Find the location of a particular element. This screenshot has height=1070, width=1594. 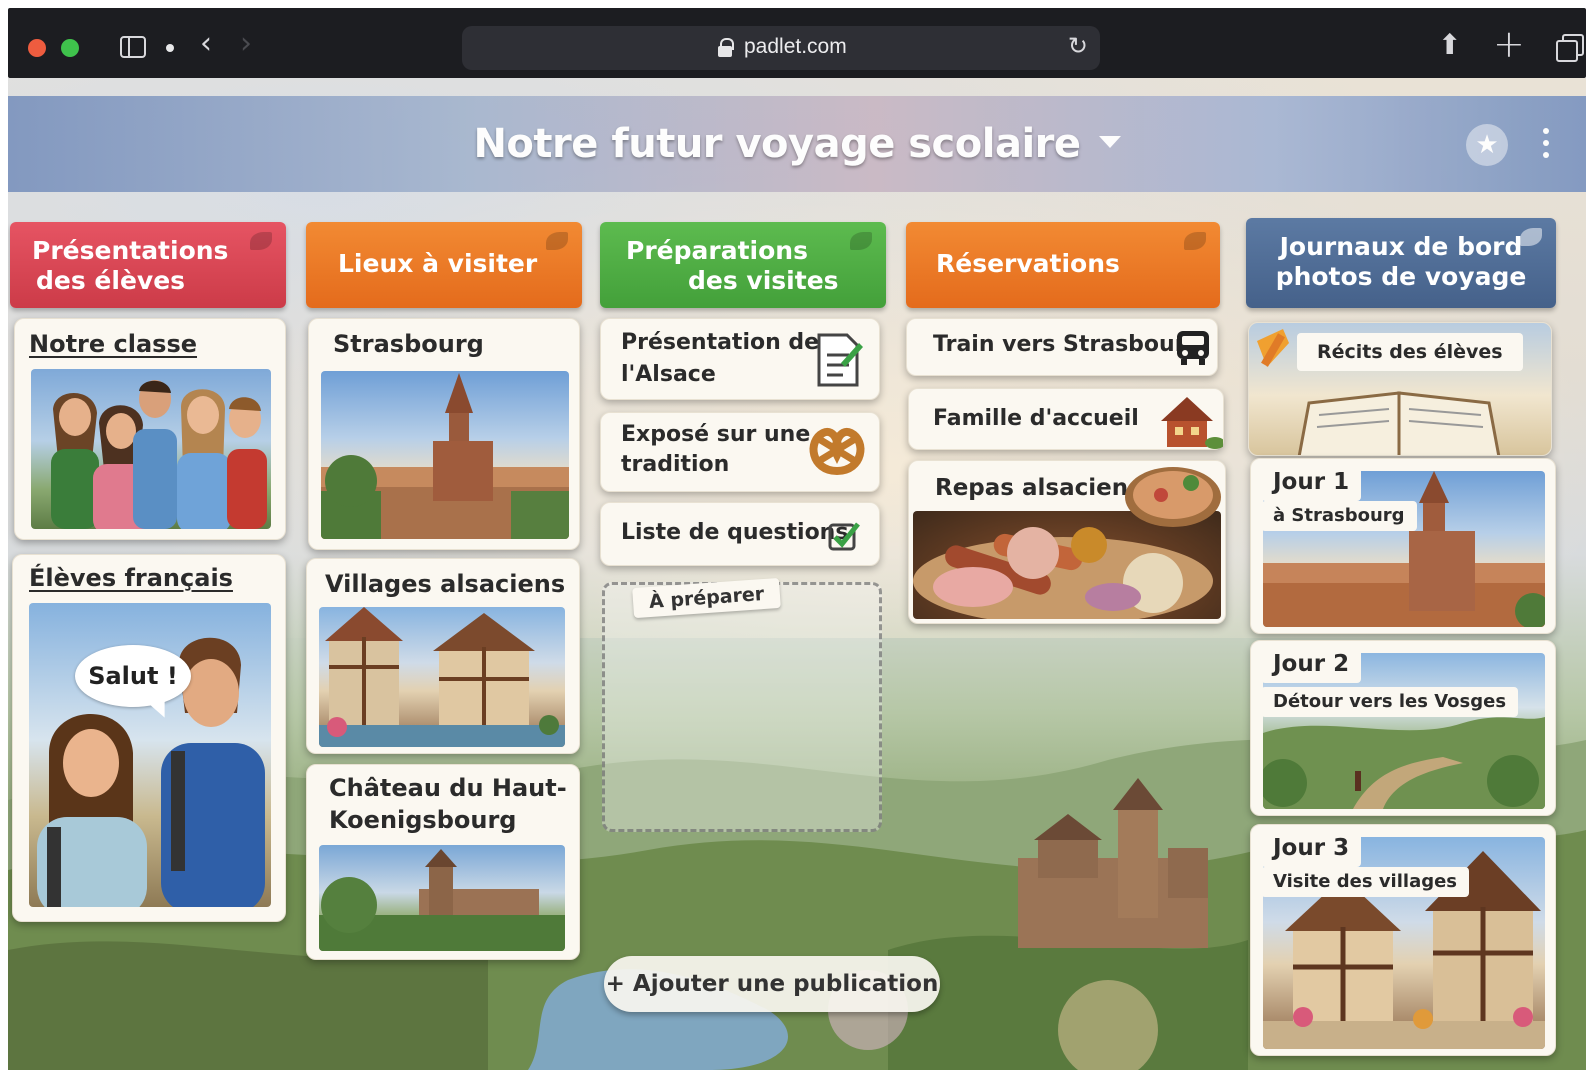

post-title: Strasbourg is located at coordinates (408, 344).